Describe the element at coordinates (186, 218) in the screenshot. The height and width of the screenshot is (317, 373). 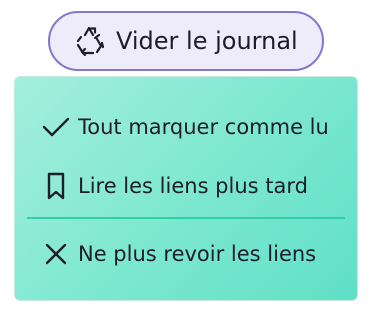
I see `menu-divider` at that location.